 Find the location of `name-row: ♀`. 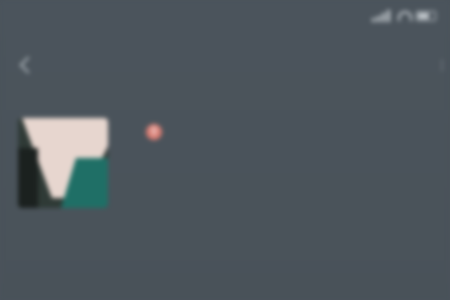

name-row: ♀ is located at coordinates (149, 132).